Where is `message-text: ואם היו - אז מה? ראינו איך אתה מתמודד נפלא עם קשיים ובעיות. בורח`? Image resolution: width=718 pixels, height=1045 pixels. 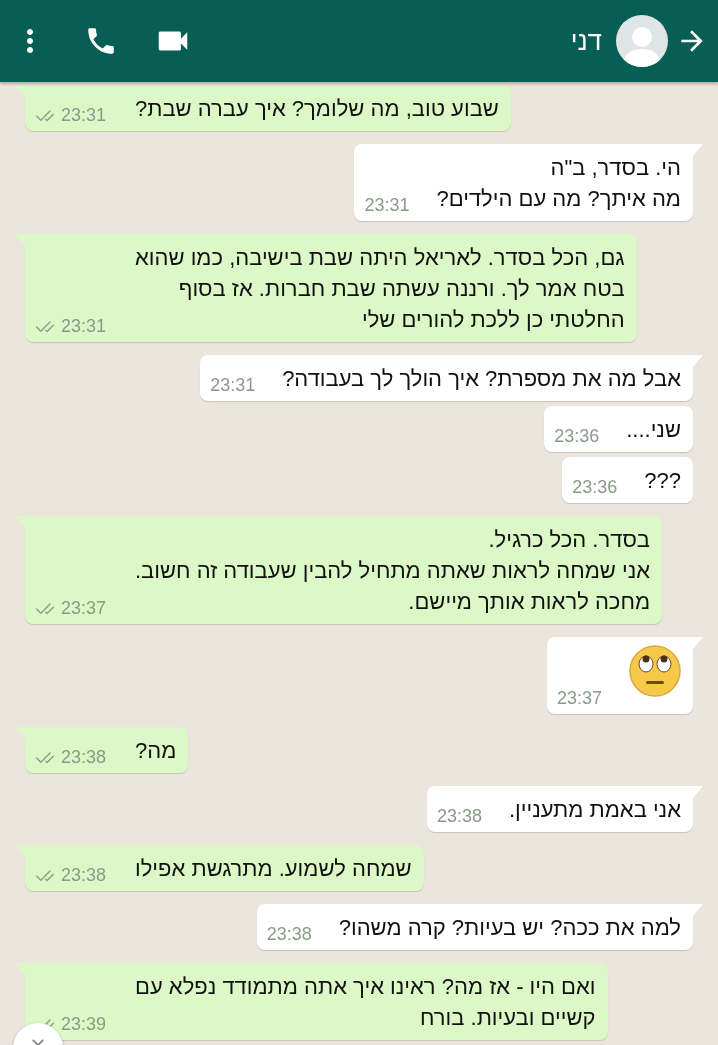
message-text: ואם היו - אז מה? ראינו איך אתה מתמודד נפלא עם קשיים ובעיות. בורח is located at coordinates (365, 1002).